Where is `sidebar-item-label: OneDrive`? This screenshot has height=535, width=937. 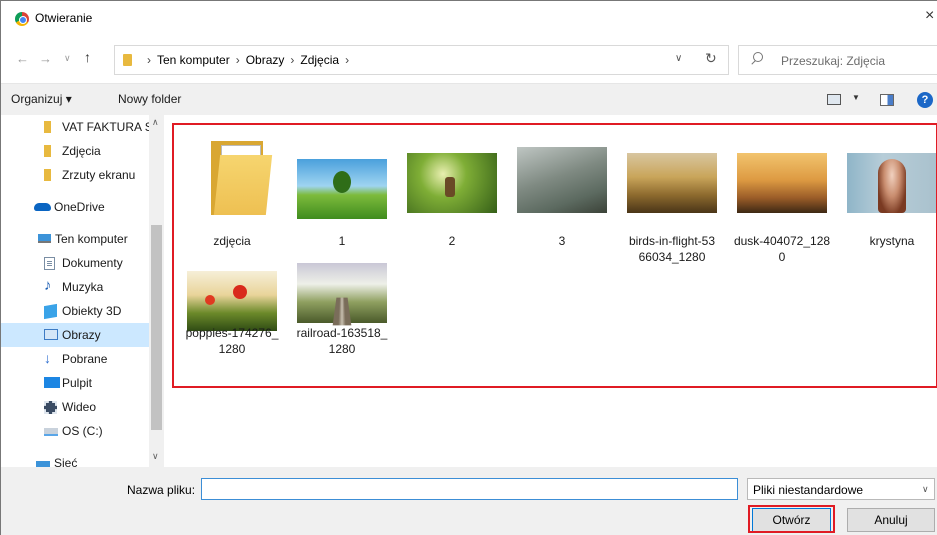
sidebar-item-label: OneDrive is located at coordinates (79, 207).